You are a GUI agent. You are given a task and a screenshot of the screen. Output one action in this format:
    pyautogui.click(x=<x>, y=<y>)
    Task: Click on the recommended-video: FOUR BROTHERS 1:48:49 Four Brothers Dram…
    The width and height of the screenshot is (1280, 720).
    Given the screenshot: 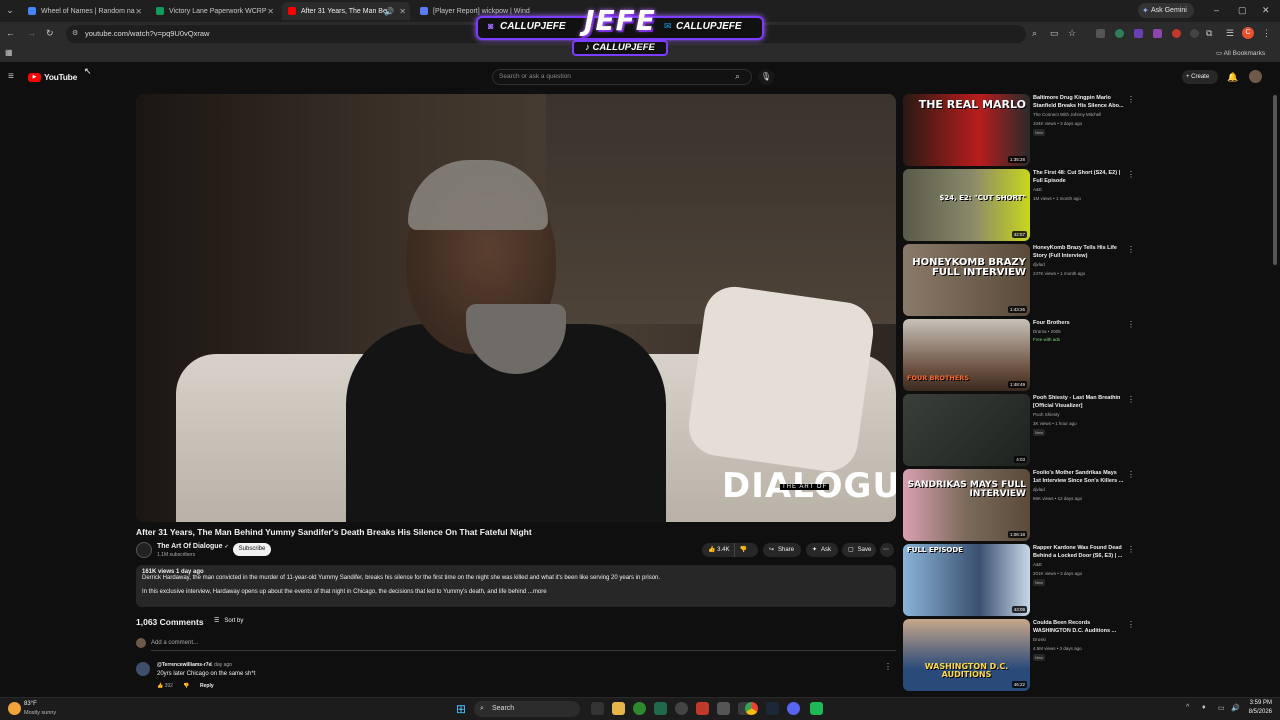 What is the action you would take?
    pyautogui.click(x=1020, y=355)
    